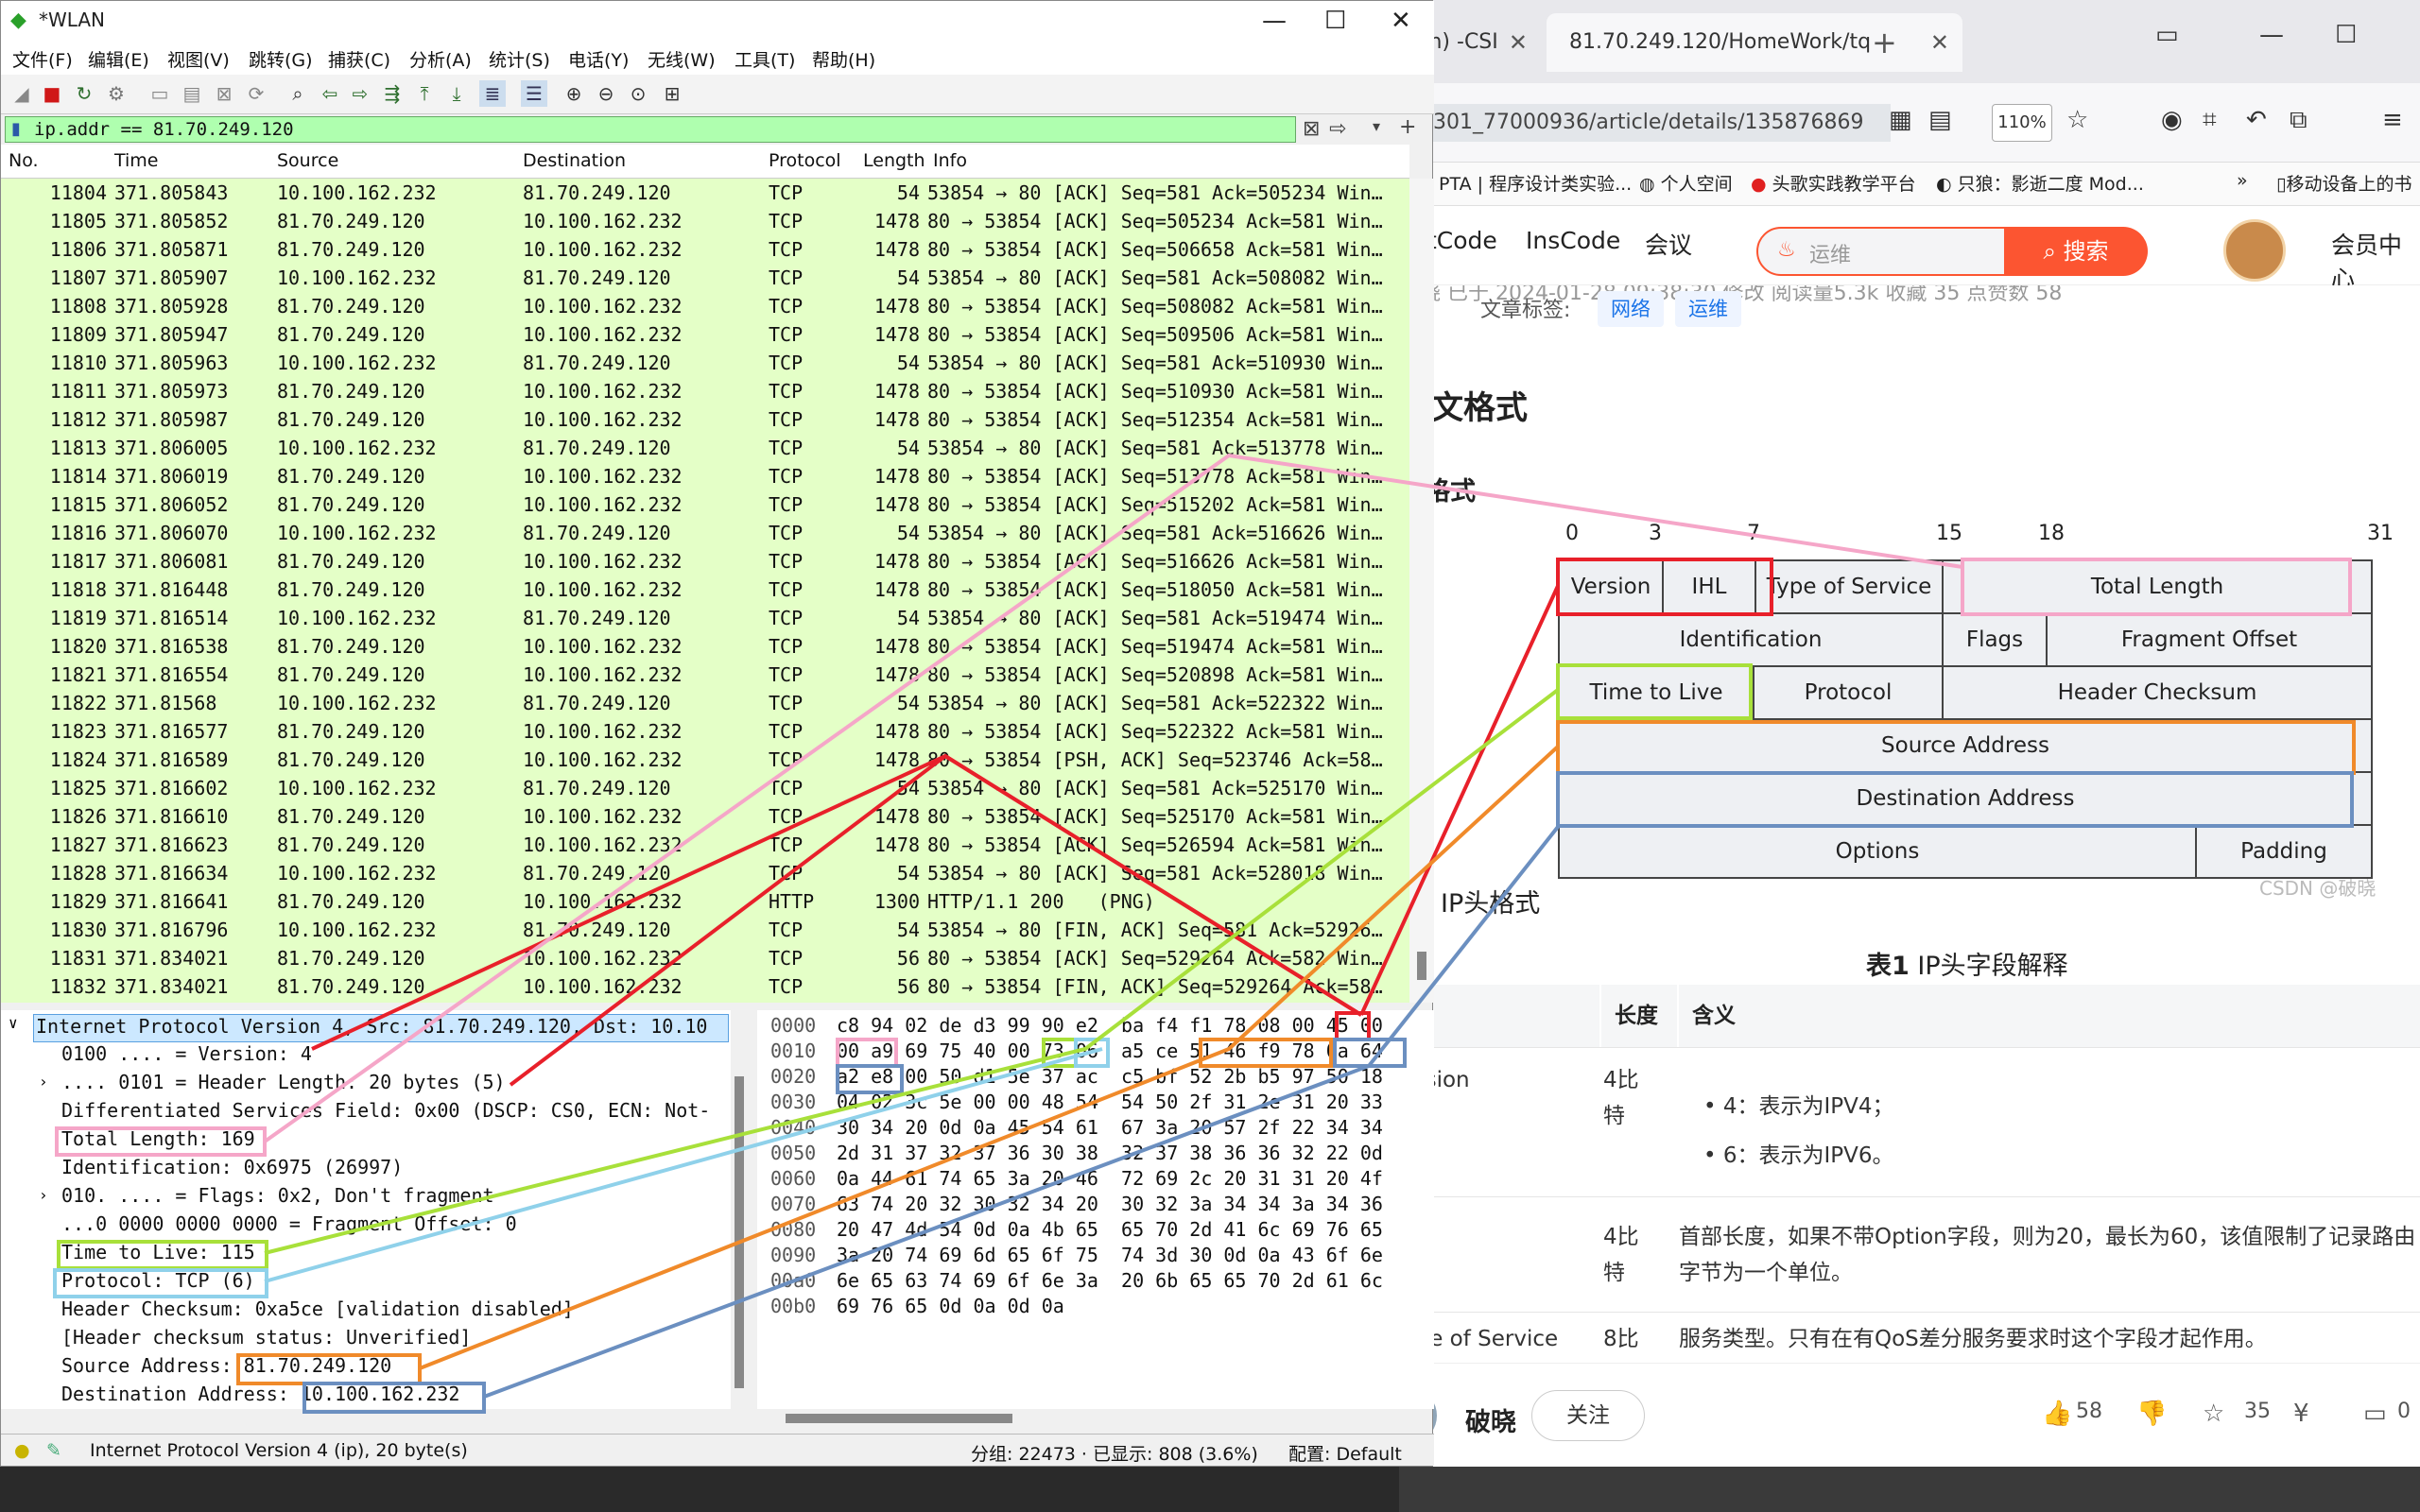 The height and width of the screenshot is (1512, 2420). What do you see at coordinates (16, 129) in the screenshot?
I see `bookmark-icon: ▮` at bounding box center [16, 129].